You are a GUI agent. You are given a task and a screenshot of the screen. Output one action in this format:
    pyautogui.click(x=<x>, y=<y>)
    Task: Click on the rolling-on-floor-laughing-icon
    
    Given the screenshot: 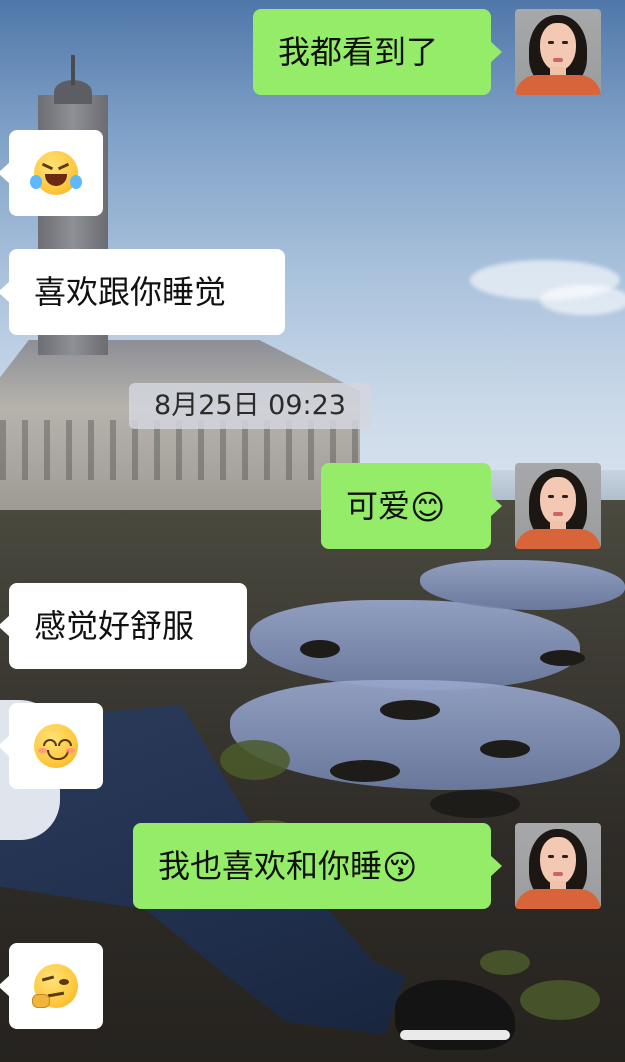 What is the action you would take?
    pyautogui.click(x=56, y=173)
    